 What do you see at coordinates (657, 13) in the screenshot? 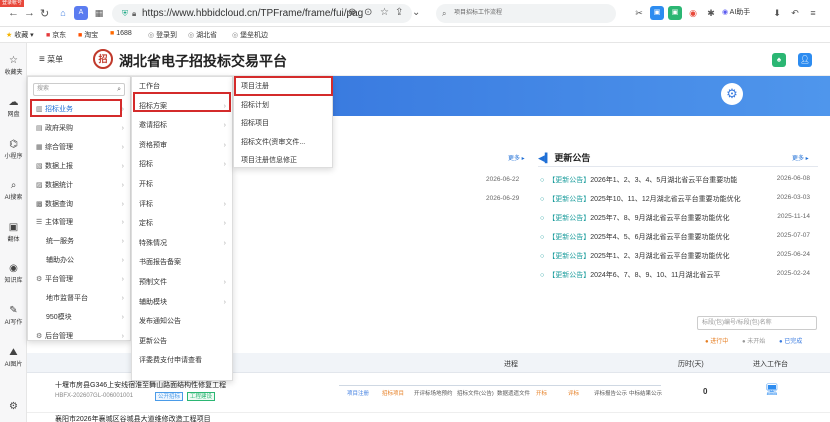
I see `extension-blue-icon: ▣` at bounding box center [657, 13].